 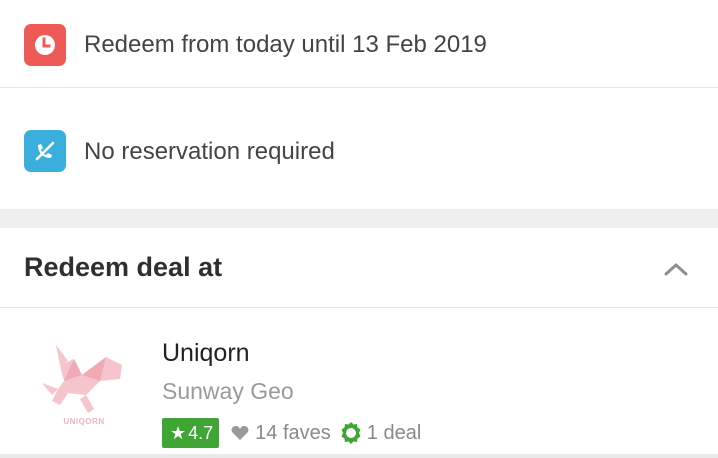 I want to click on deals-label: 1 deal, so click(x=394, y=432).